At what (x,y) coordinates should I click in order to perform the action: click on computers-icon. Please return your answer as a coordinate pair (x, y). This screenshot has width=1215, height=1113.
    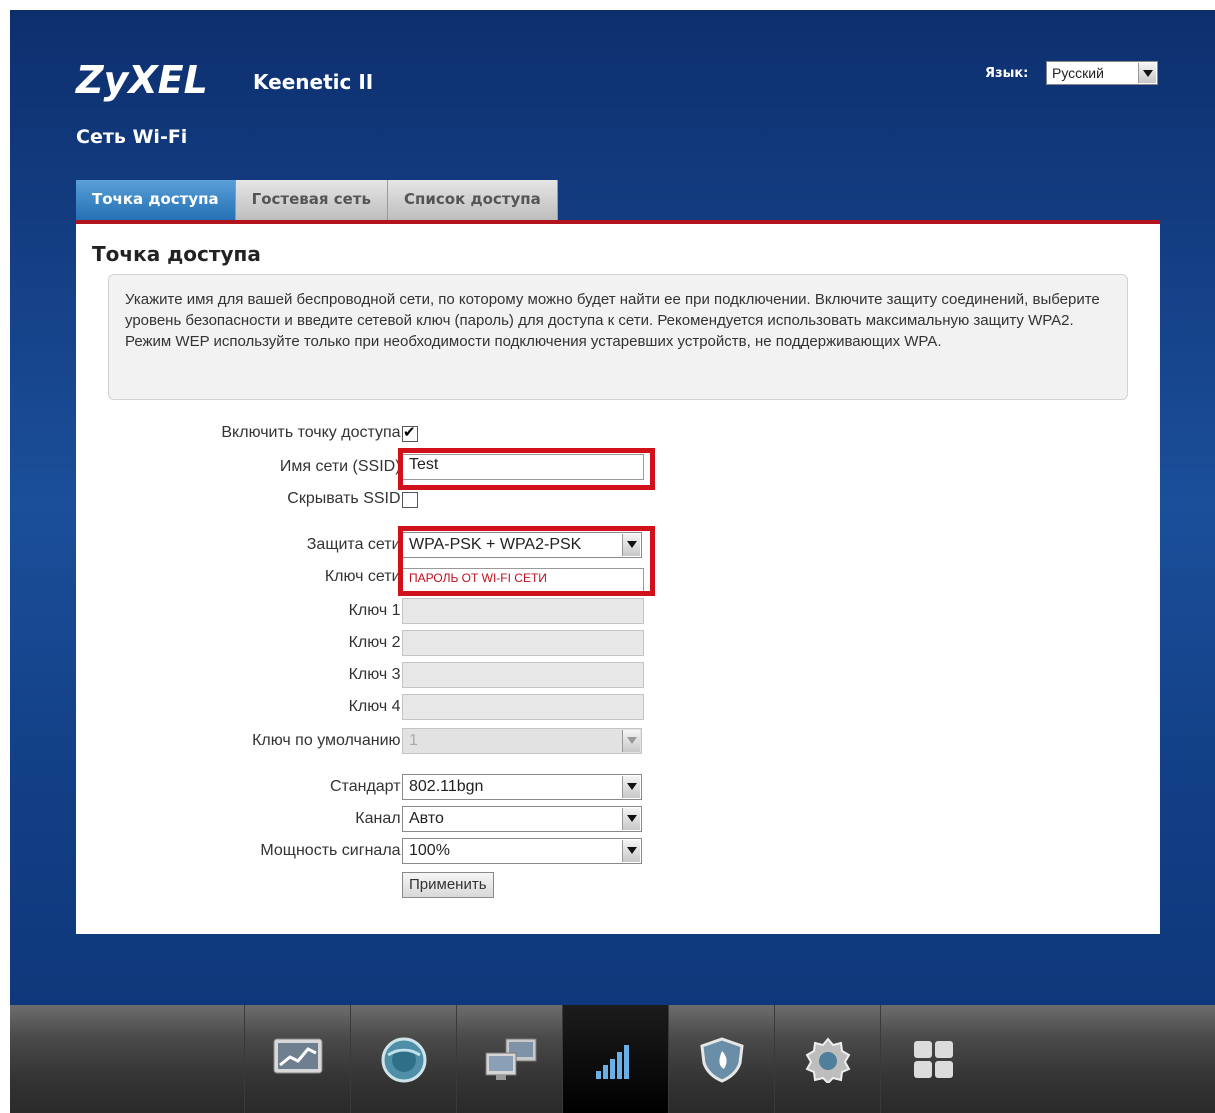
    Looking at the image, I should click on (511, 1059).